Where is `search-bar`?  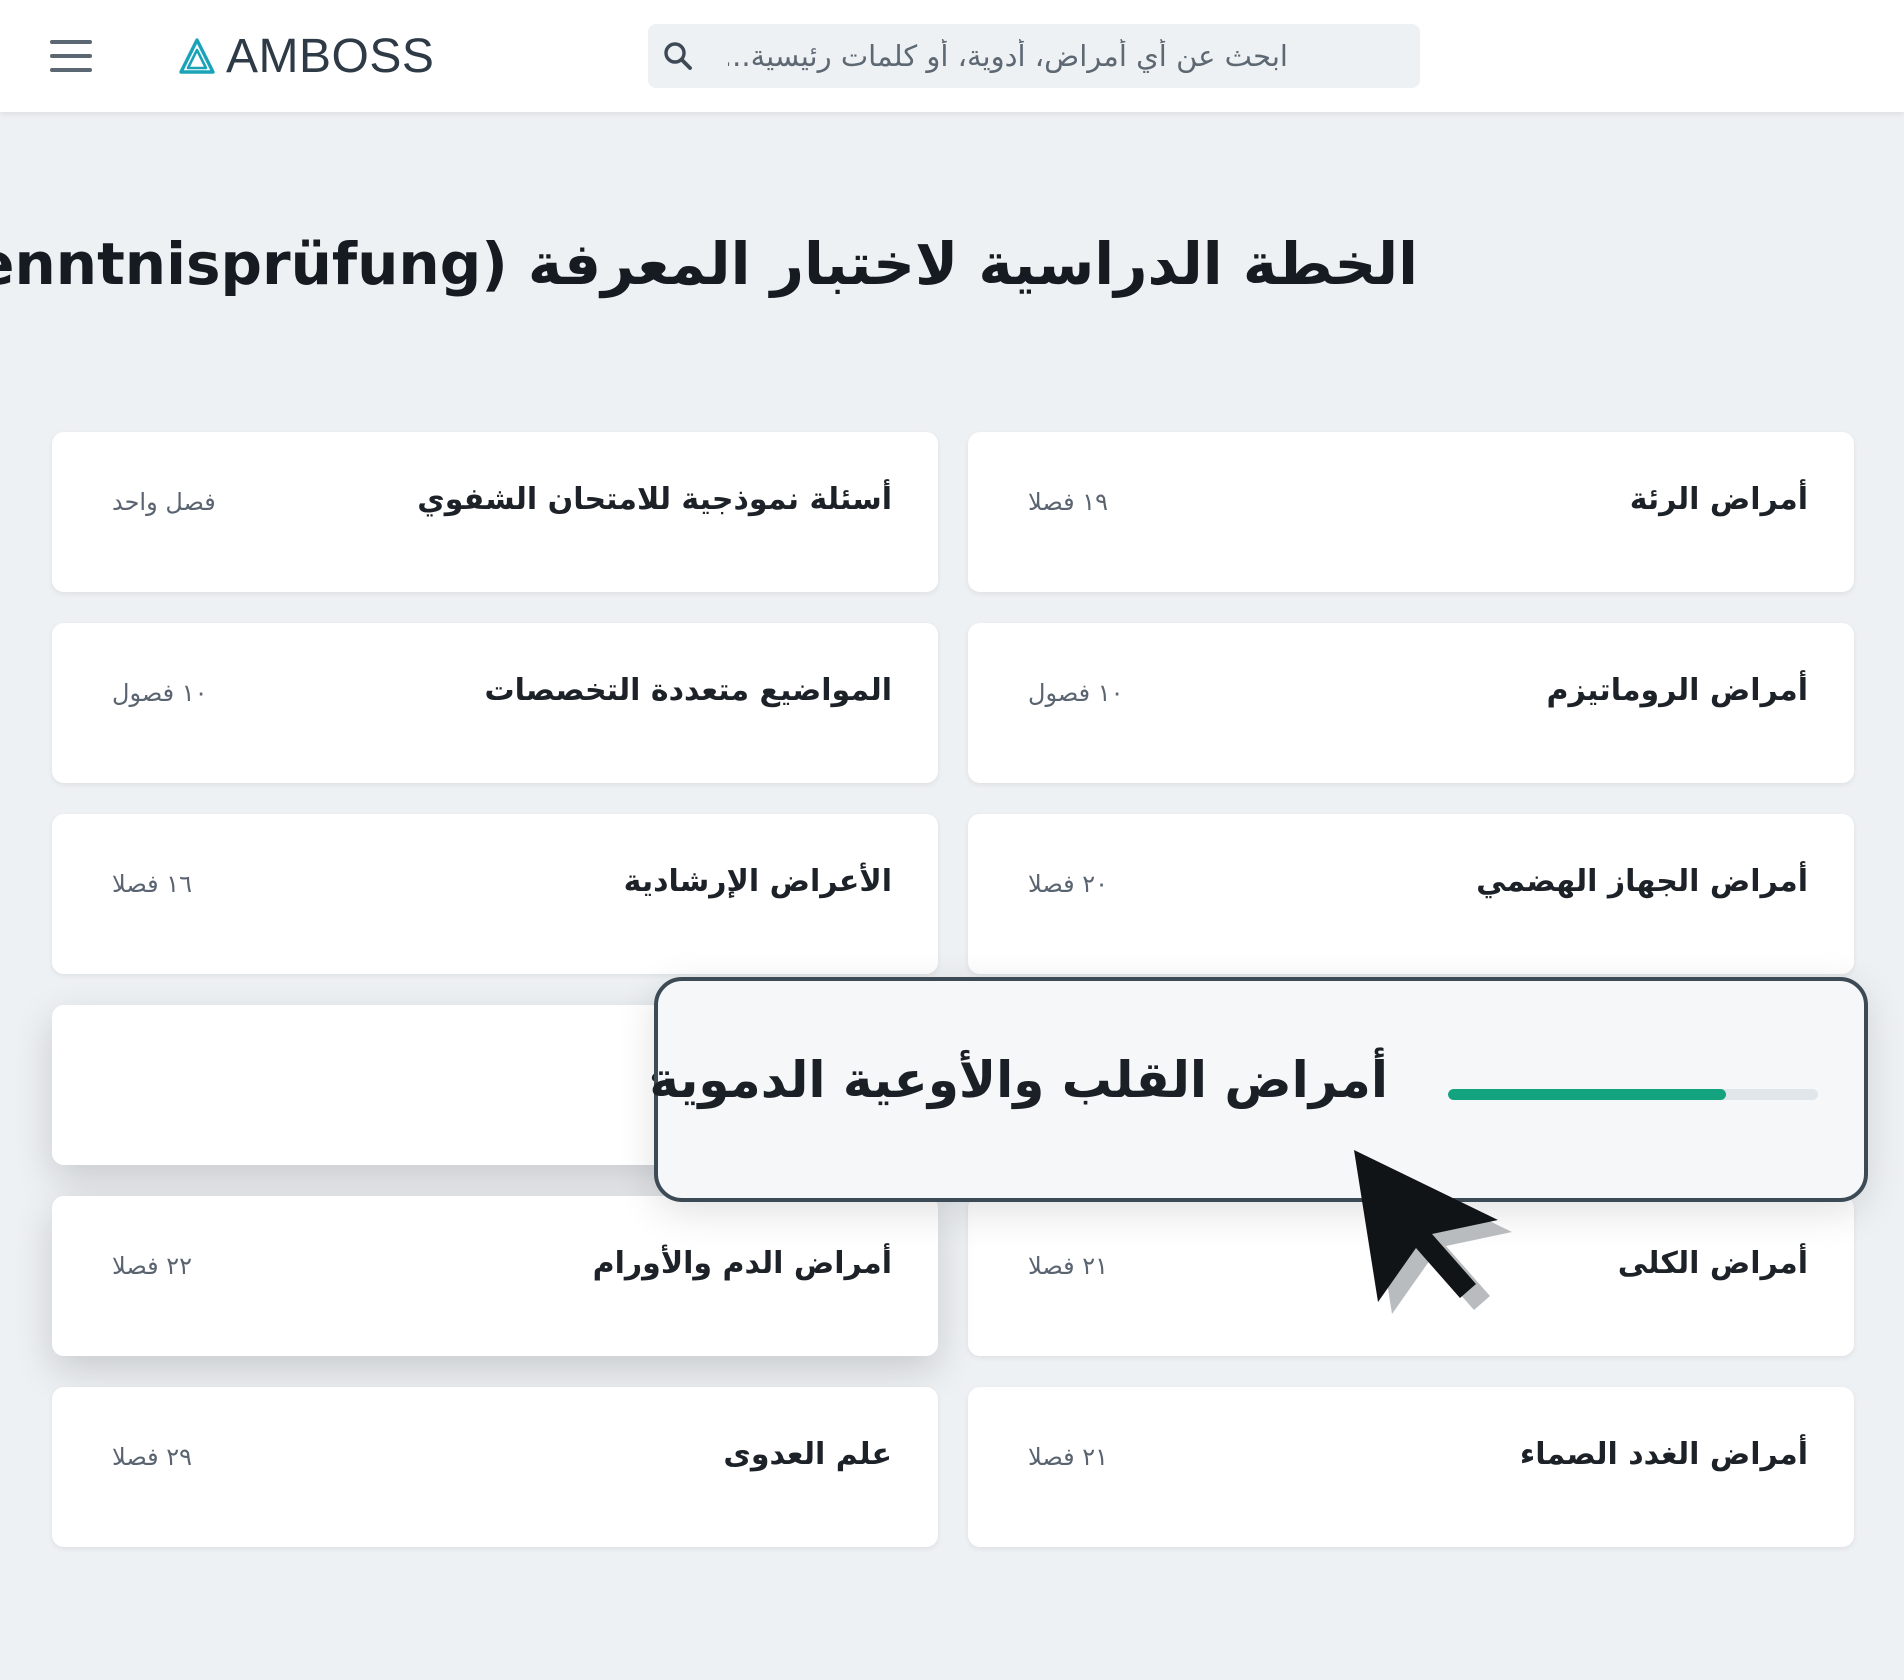 search-bar is located at coordinates (1034, 56).